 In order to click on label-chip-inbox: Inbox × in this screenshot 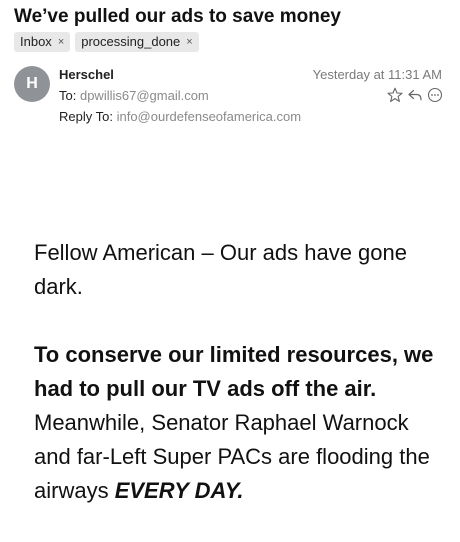, I will do `click(42, 42)`.